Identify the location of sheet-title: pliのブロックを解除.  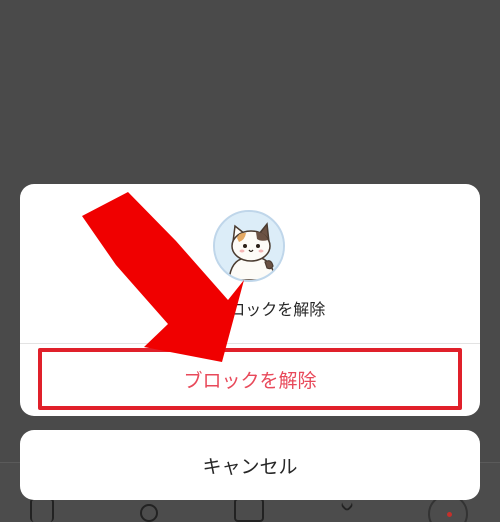
(250, 308).